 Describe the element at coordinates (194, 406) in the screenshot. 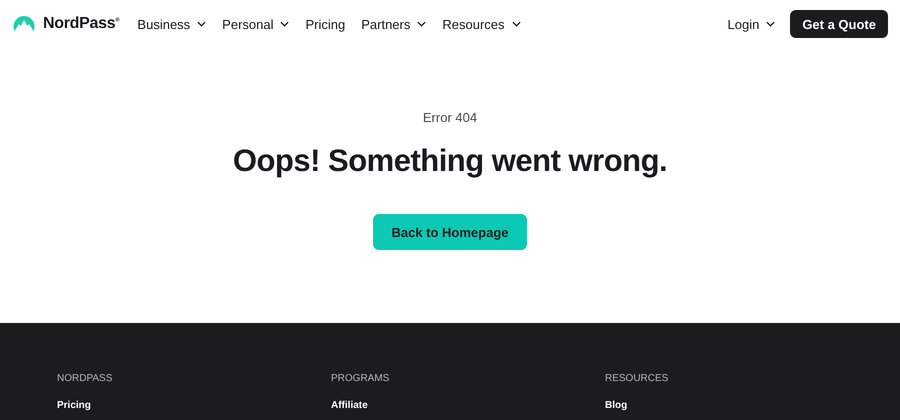

I see `footer-link: Pricing` at that location.